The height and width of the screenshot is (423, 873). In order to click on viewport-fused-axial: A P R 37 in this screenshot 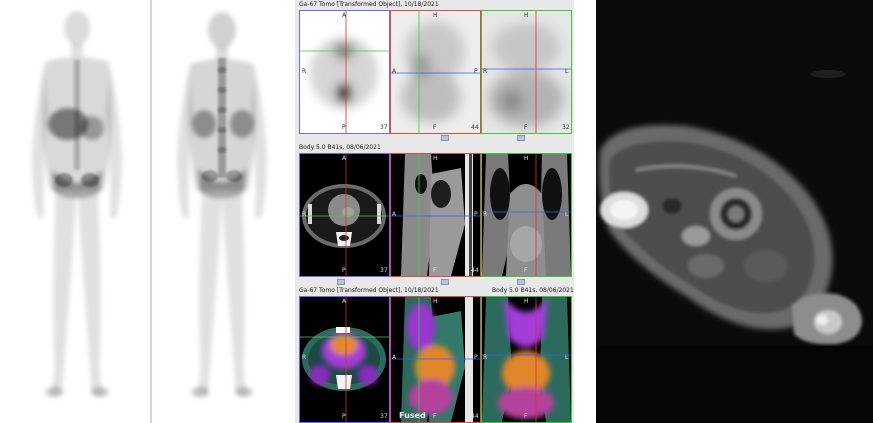, I will do `click(344, 359)`.